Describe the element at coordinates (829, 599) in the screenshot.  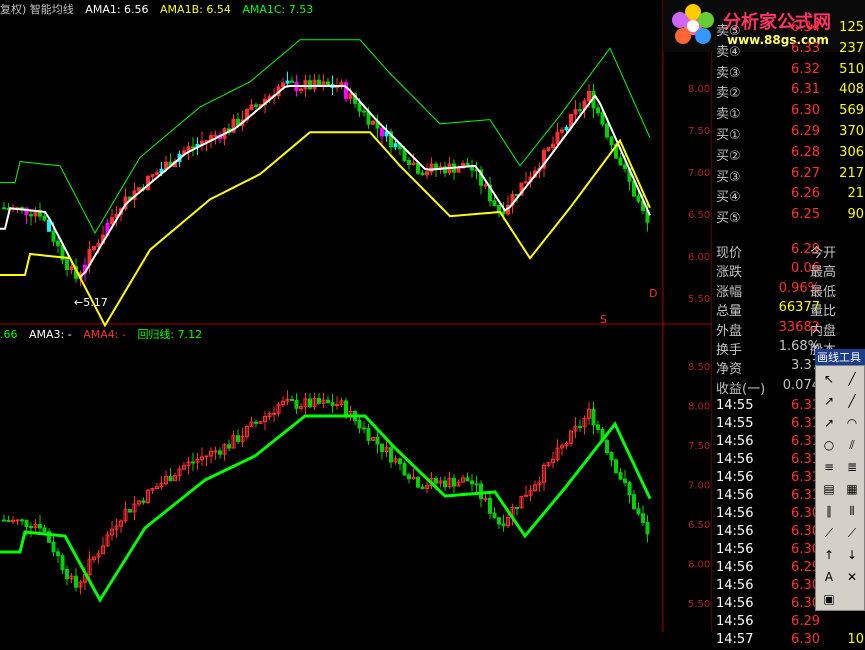
I see `save-tool-icon: ▣` at that location.